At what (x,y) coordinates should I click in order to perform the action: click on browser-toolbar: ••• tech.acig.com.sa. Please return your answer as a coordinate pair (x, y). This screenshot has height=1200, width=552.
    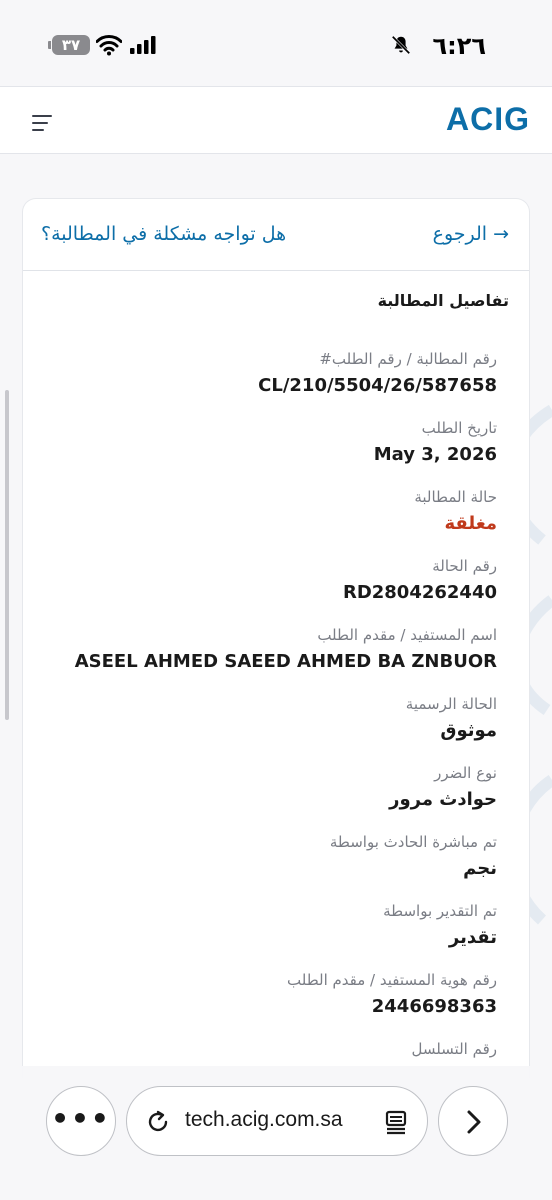
    Looking at the image, I should click on (276, 1133).